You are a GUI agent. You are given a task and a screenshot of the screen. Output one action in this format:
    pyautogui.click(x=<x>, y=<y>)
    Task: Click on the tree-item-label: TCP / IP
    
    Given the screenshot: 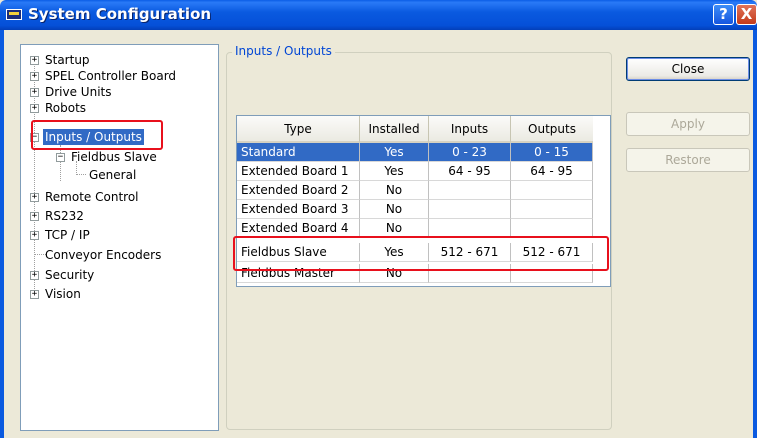 What is the action you would take?
    pyautogui.click(x=67, y=235)
    